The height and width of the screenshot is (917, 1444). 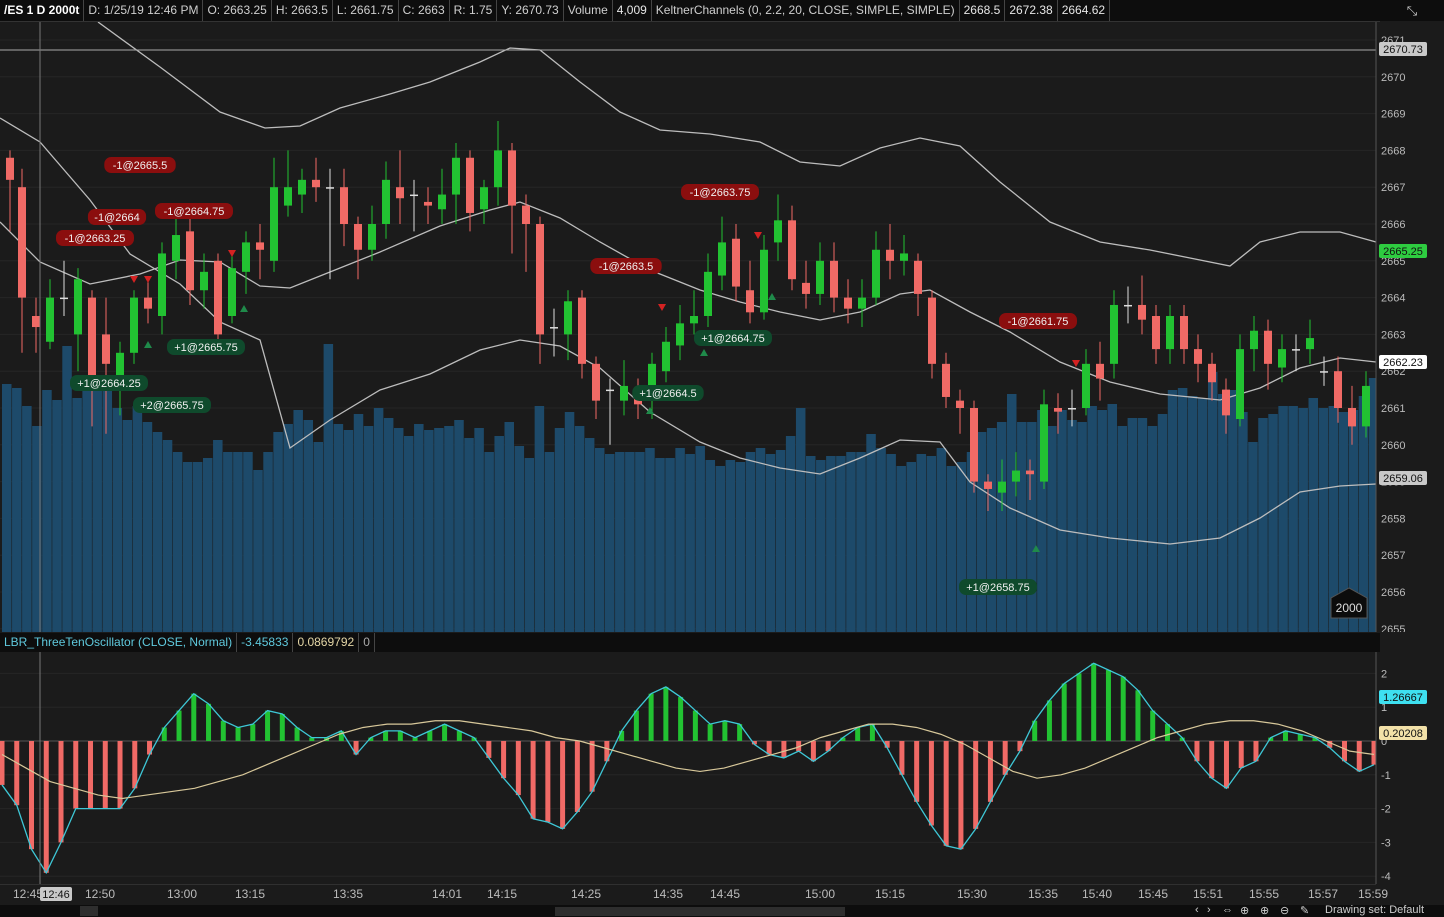 I want to click on time-tick: 15:30, so click(x=972, y=894).